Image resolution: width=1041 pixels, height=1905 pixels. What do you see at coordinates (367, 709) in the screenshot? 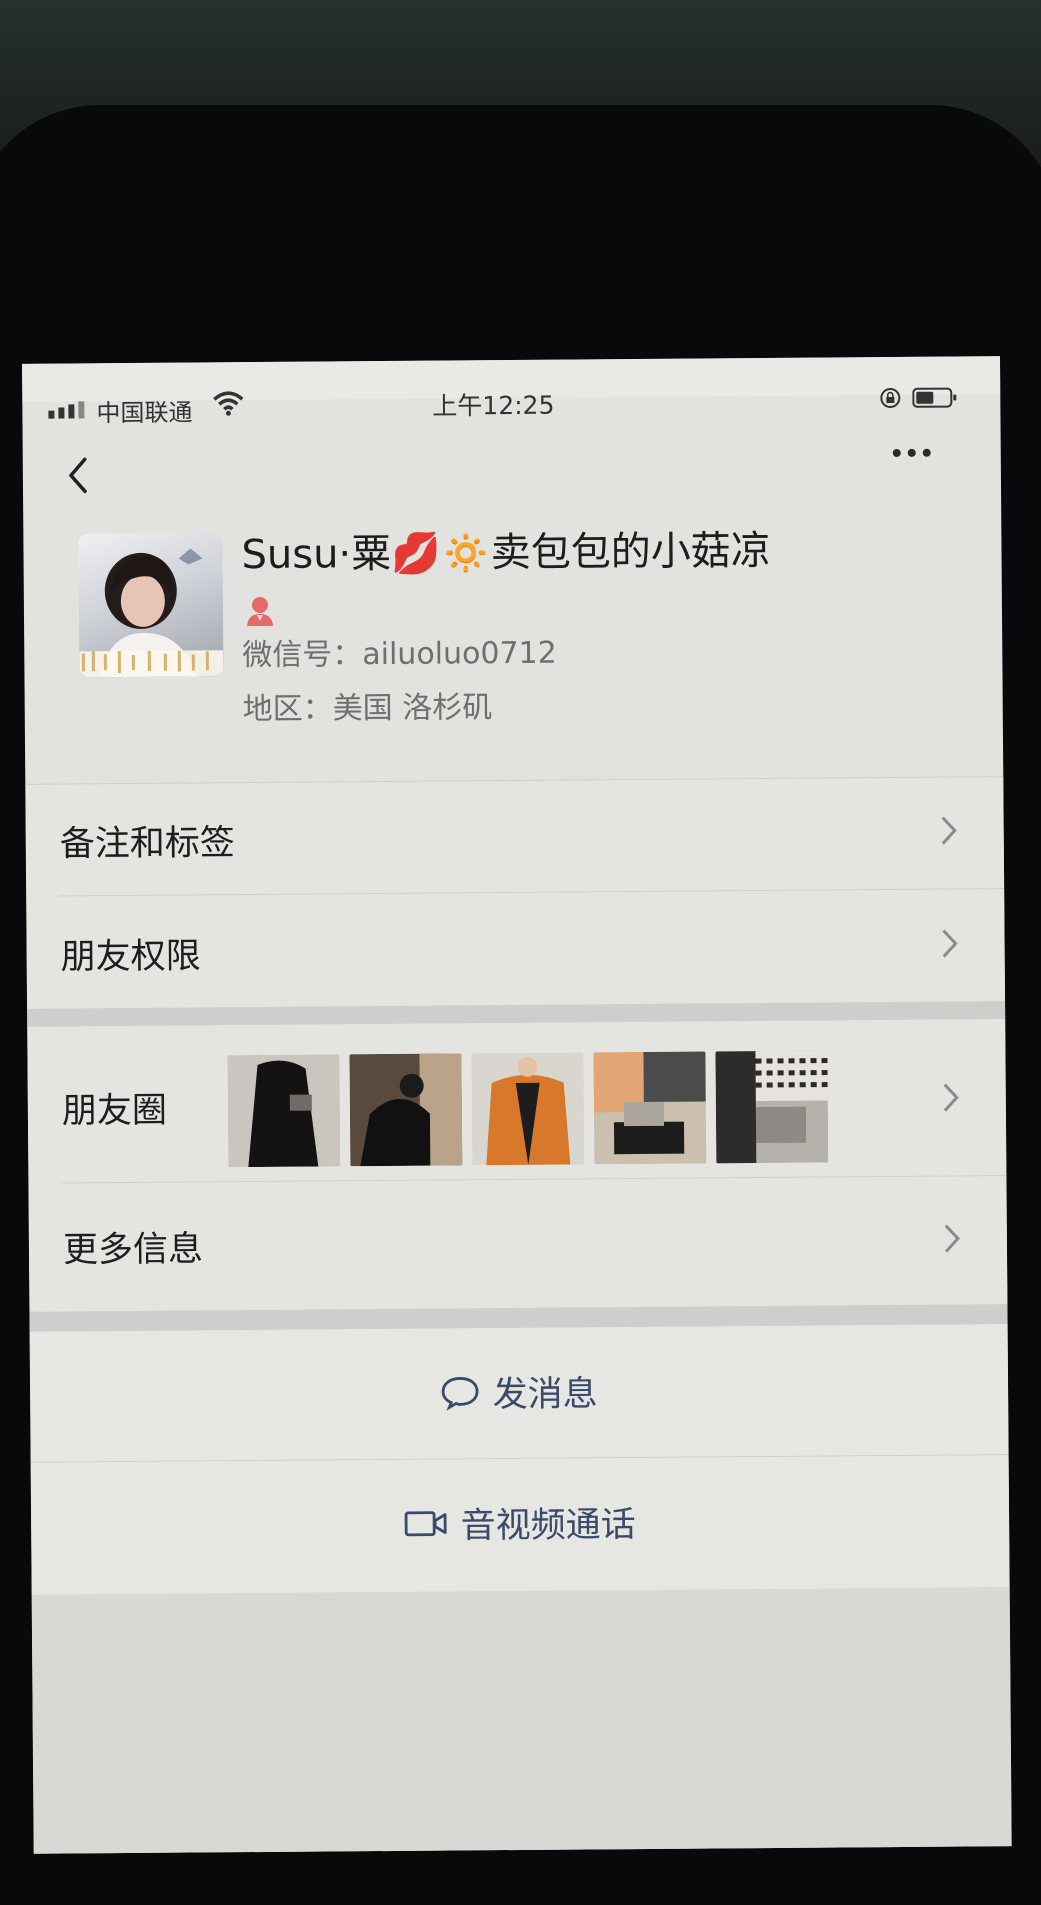
I see `region: 地区：美国 洛杉矶` at bounding box center [367, 709].